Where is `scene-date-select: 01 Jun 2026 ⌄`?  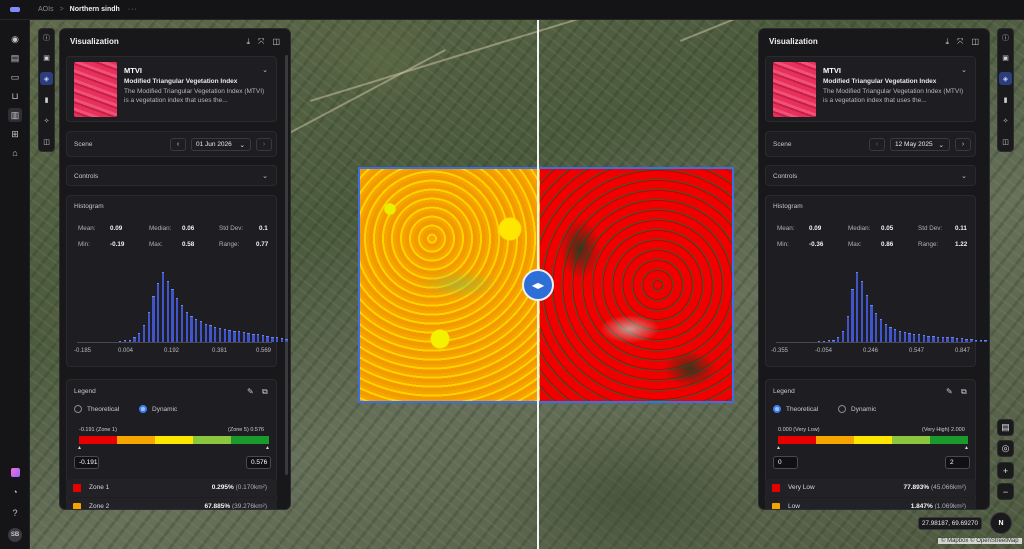 scene-date-select: 01 Jun 2026 ⌄ is located at coordinates (221, 144).